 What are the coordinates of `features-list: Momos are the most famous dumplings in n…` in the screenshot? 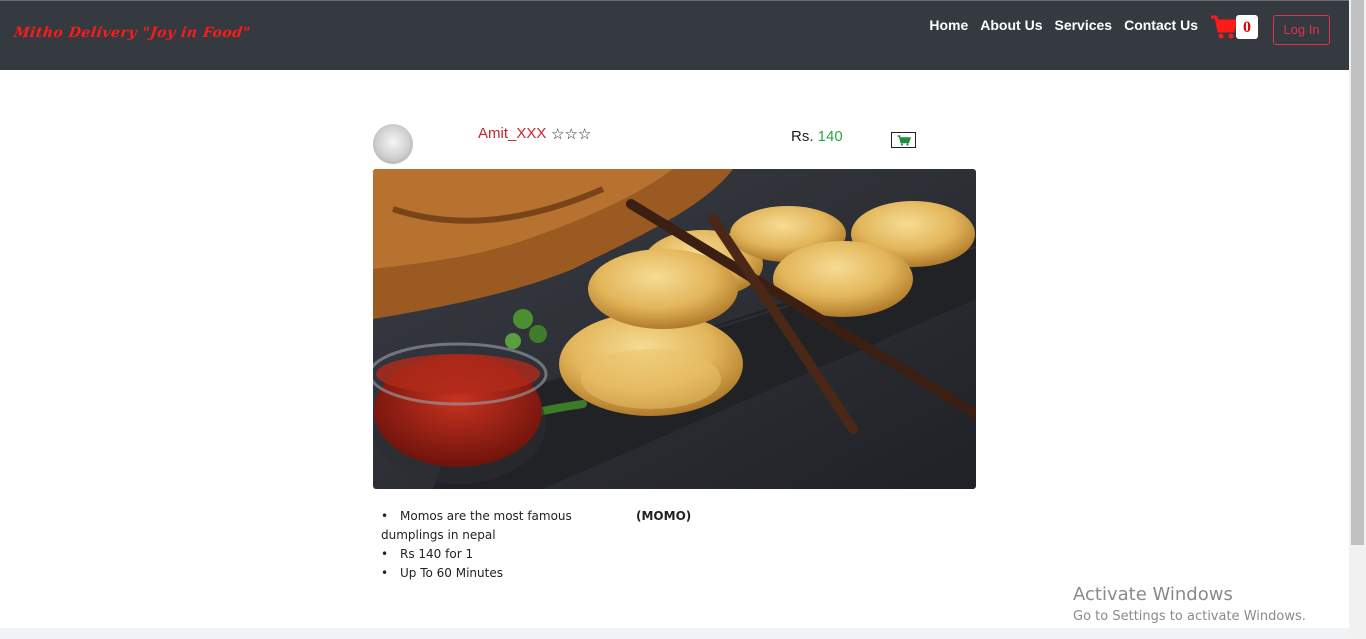 It's located at (486, 545).